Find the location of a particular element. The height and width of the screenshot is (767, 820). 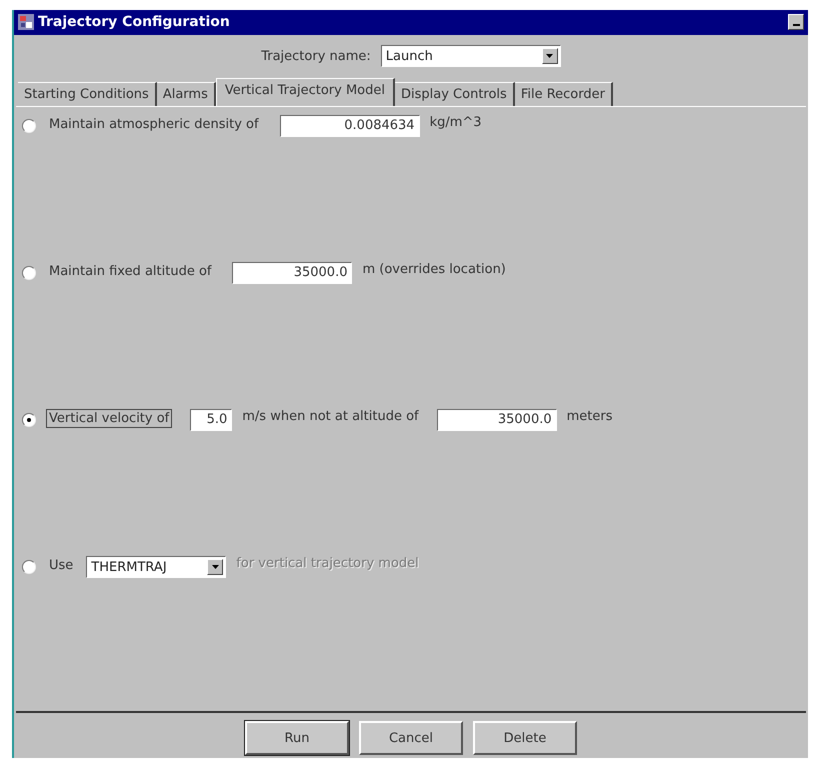

window-title: Trajectory Configuration is located at coordinates (134, 22).